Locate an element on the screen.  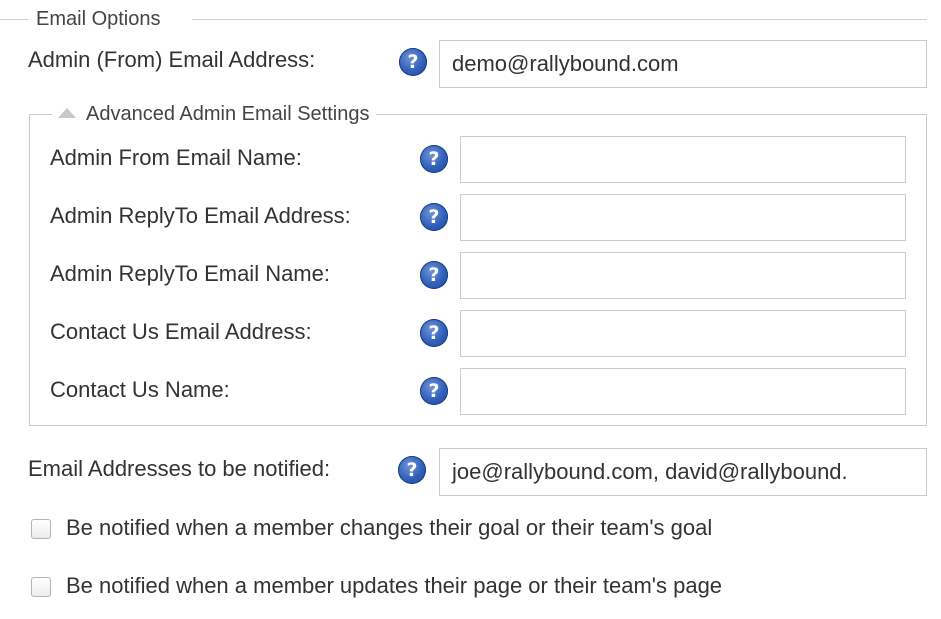
triangle-up-icon is located at coordinates (67, 113).